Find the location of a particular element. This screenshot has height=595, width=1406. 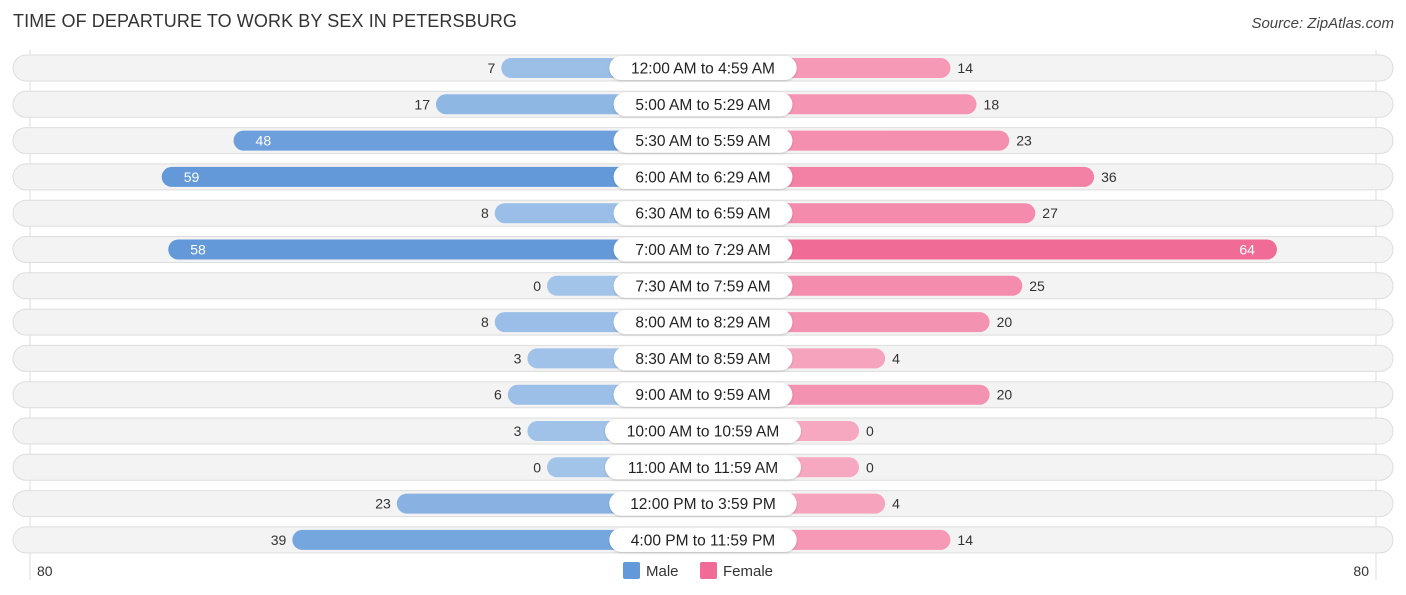

chart-row: 0 25 7:30 AM to 7:59 AM is located at coordinates (703, 286).